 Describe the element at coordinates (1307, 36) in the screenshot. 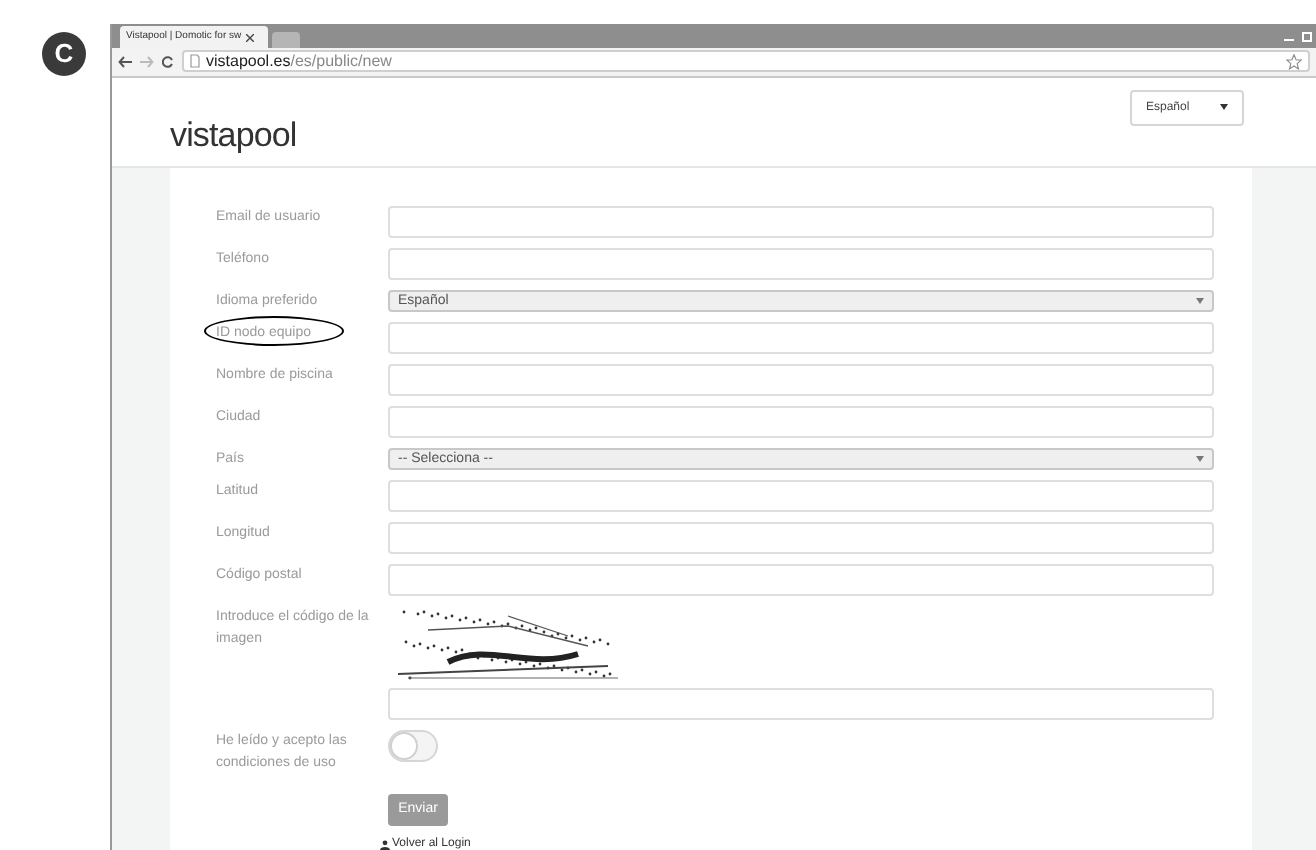

I see `restore-icon` at that location.